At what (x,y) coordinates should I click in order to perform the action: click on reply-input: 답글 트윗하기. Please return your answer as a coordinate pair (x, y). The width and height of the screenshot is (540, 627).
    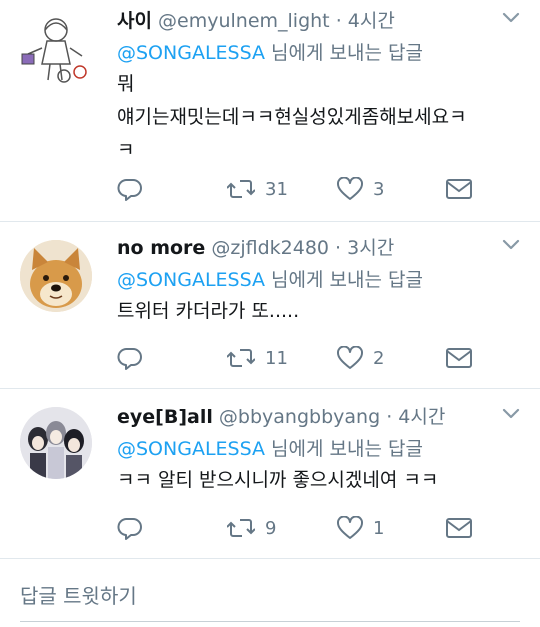
    Looking at the image, I should click on (270, 592).